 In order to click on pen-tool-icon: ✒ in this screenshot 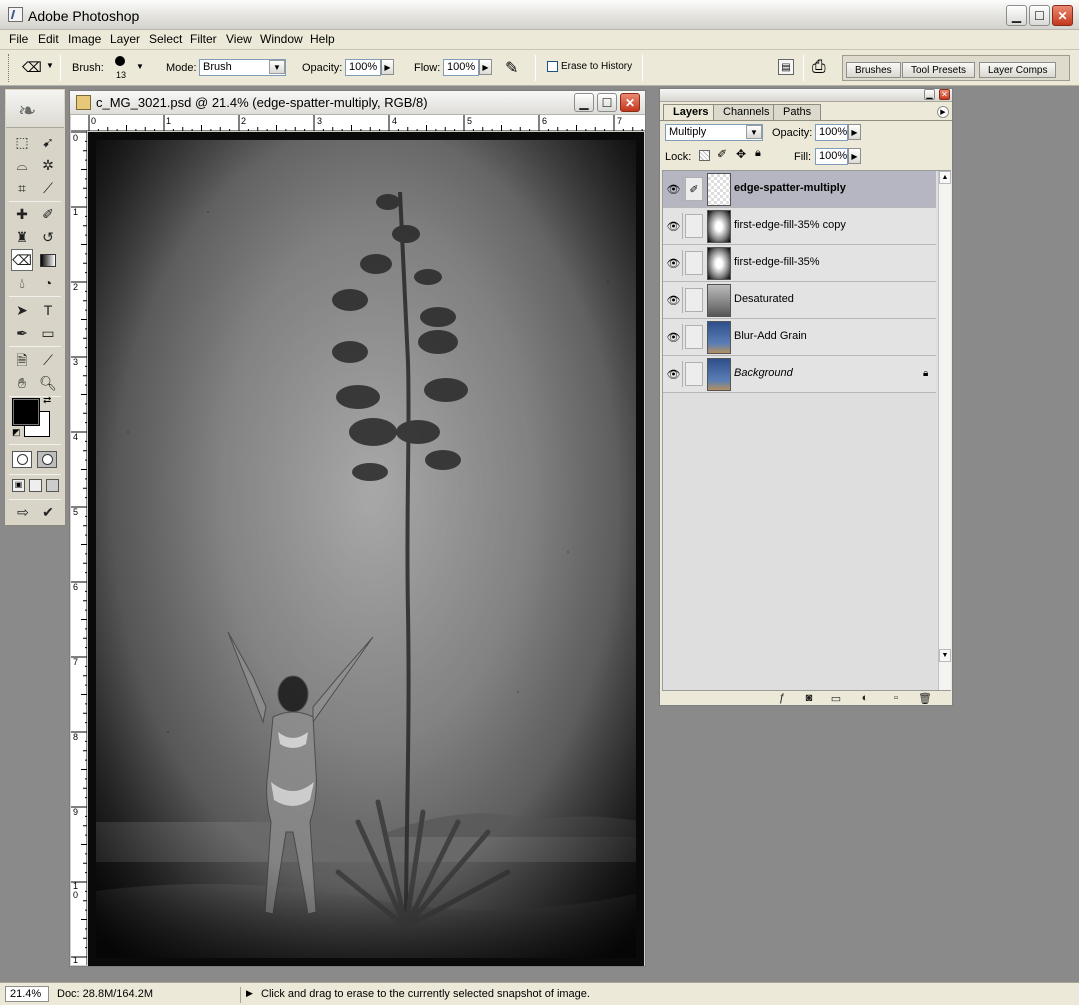, I will do `click(22, 333)`.